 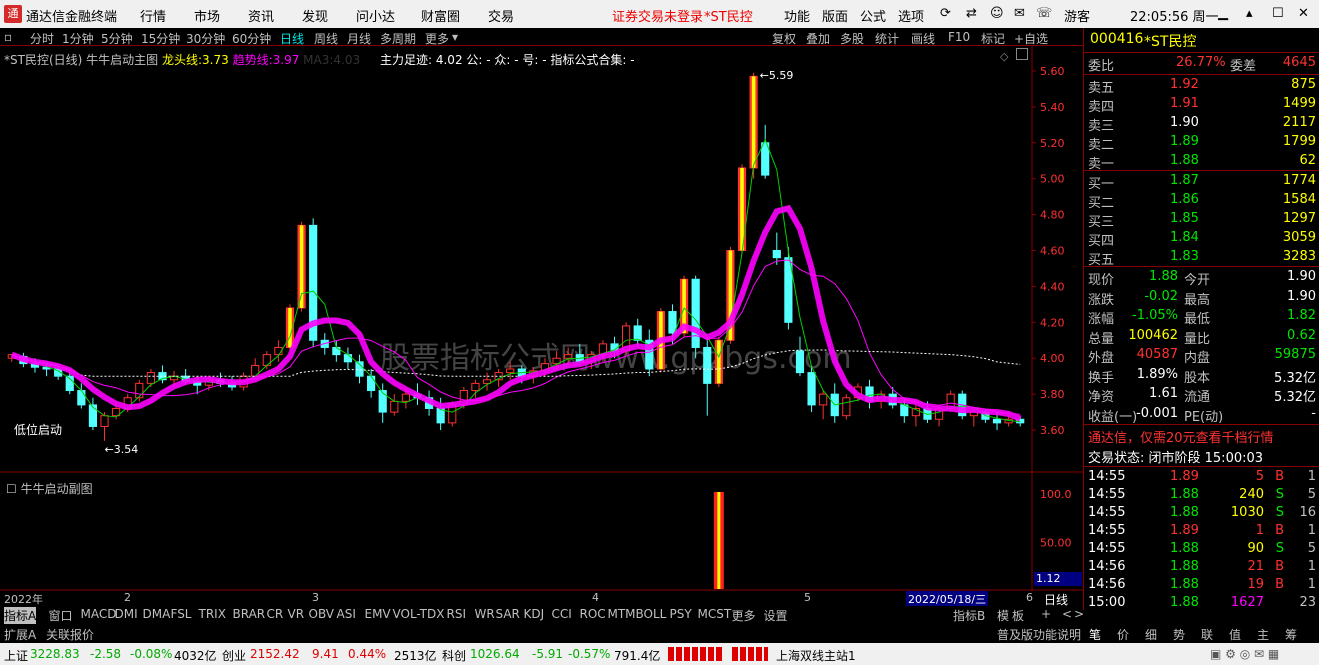 I want to click on mail-icon: ✉, so click(x=1019, y=13).